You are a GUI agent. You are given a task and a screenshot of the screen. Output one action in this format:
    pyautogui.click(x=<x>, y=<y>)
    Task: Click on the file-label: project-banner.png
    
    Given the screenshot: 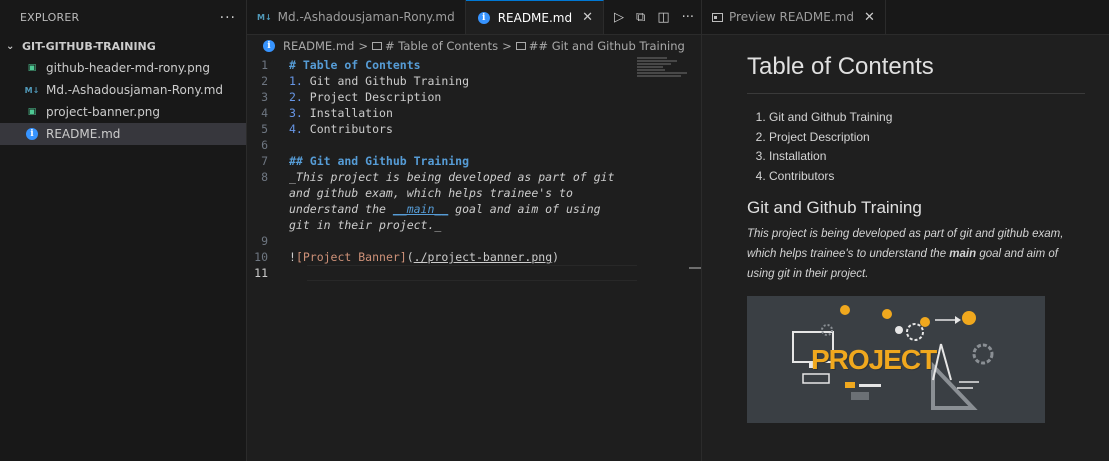 What is the action you would take?
    pyautogui.click(x=103, y=112)
    